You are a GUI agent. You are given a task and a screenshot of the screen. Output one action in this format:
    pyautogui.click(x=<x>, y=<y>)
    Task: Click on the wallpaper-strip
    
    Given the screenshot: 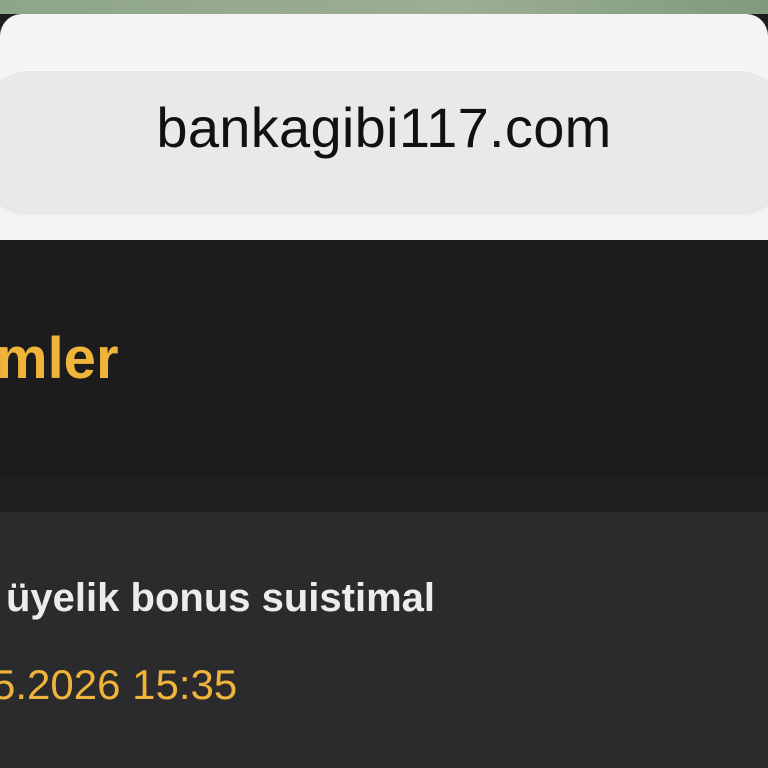 What is the action you would take?
    pyautogui.click(x=384, y=7)
    